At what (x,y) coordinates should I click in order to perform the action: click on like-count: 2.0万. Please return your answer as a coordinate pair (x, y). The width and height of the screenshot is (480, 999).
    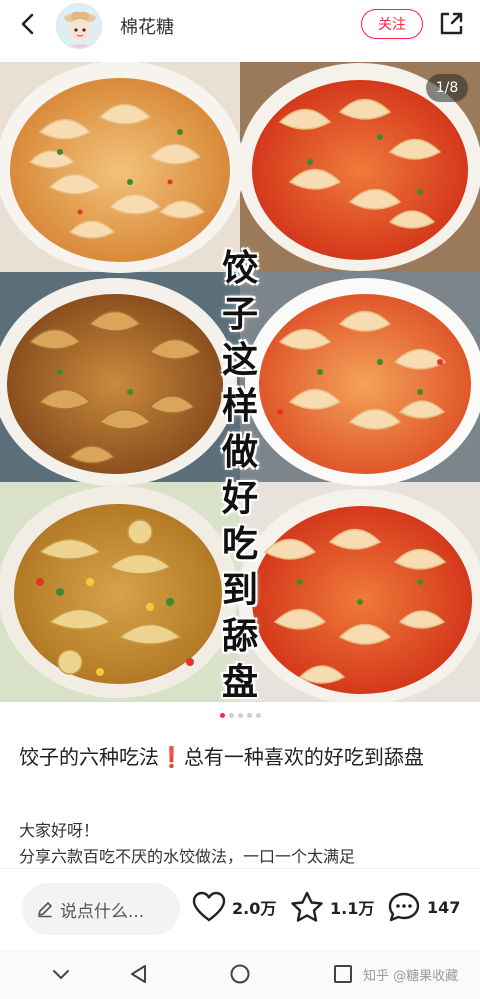
    Looking at the image, I should click on (254, 908).